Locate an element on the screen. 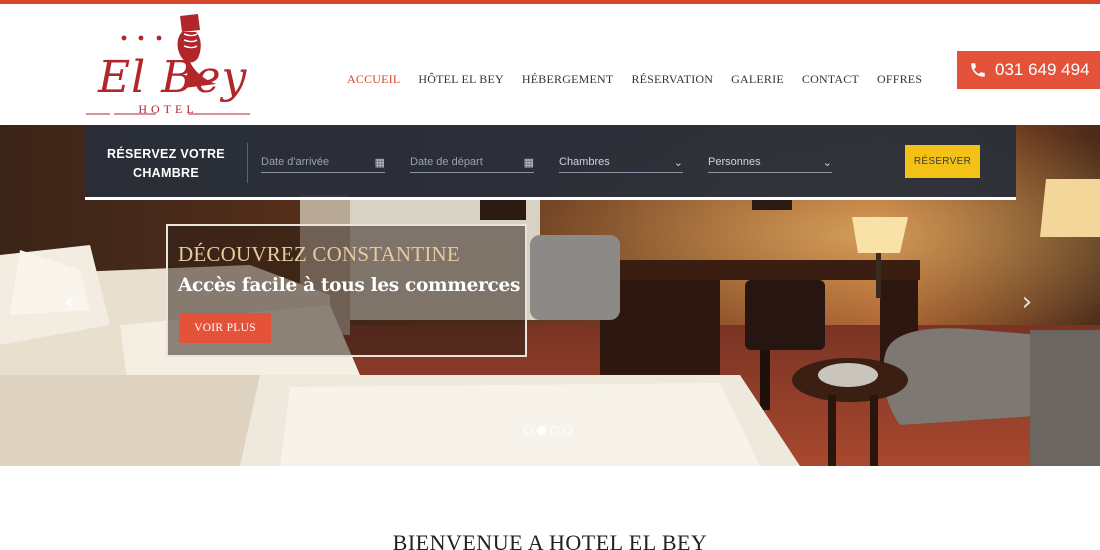  arrival-date-placeholder: Date d'arrivée is located at coordinates (295, 162).